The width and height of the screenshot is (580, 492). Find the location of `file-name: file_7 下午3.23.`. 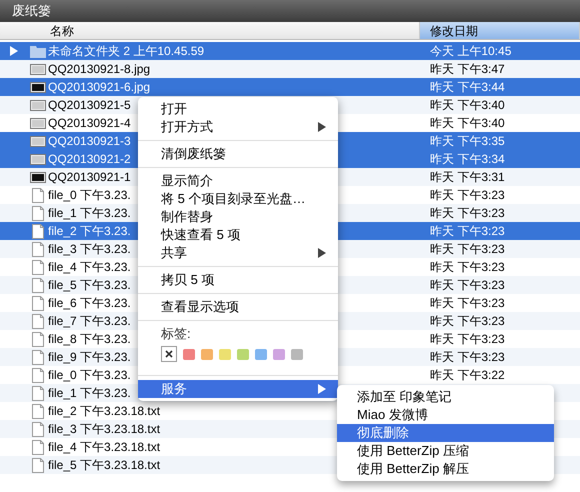

file-name: file_7 下午3.23. is located at coordinates (89, 321).